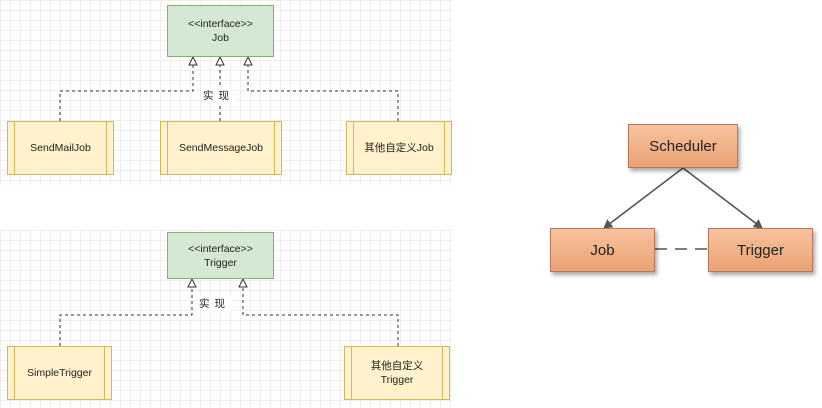 This screenshot has height=408, width=822. Describe the element at coordinates (643, 198) in the screenshot. I see `arrow-scheduler-to-job` at that location.